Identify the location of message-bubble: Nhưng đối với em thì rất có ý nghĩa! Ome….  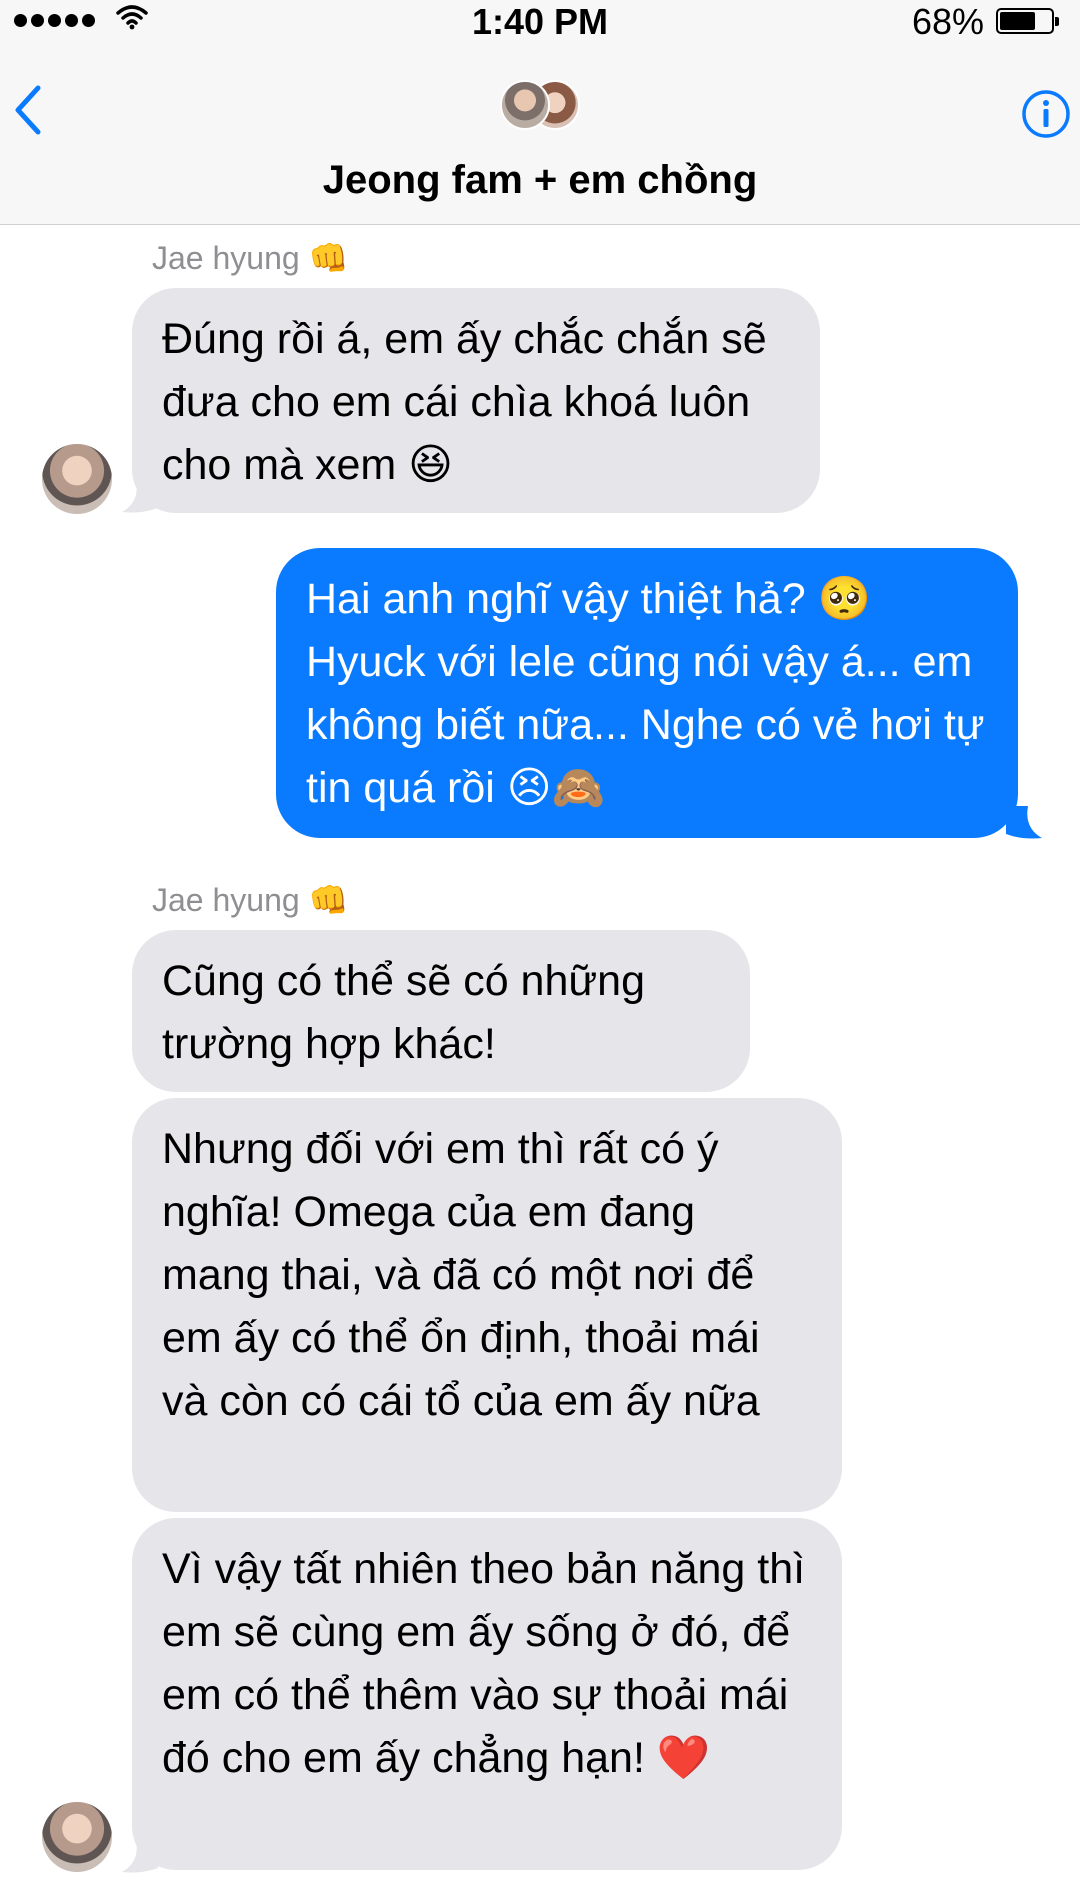
(487, 1305).